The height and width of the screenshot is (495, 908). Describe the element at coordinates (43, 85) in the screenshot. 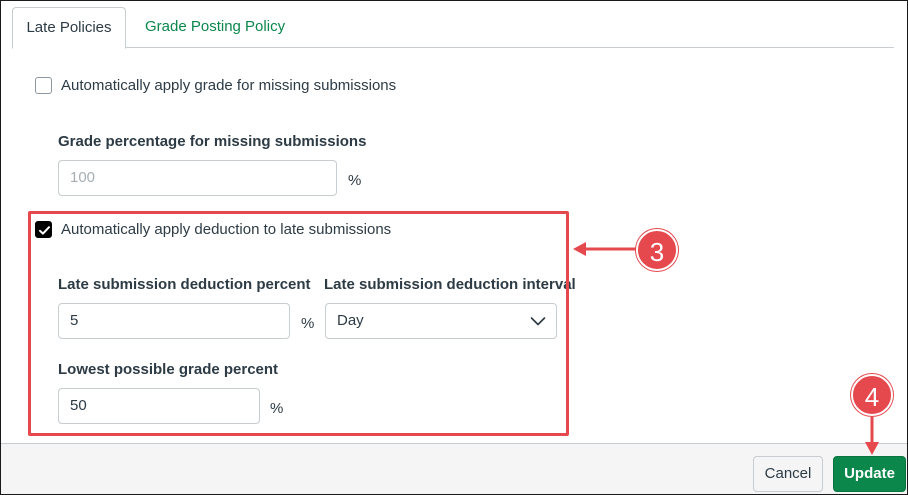

I see `missing-submissions-checkbox` at that location.